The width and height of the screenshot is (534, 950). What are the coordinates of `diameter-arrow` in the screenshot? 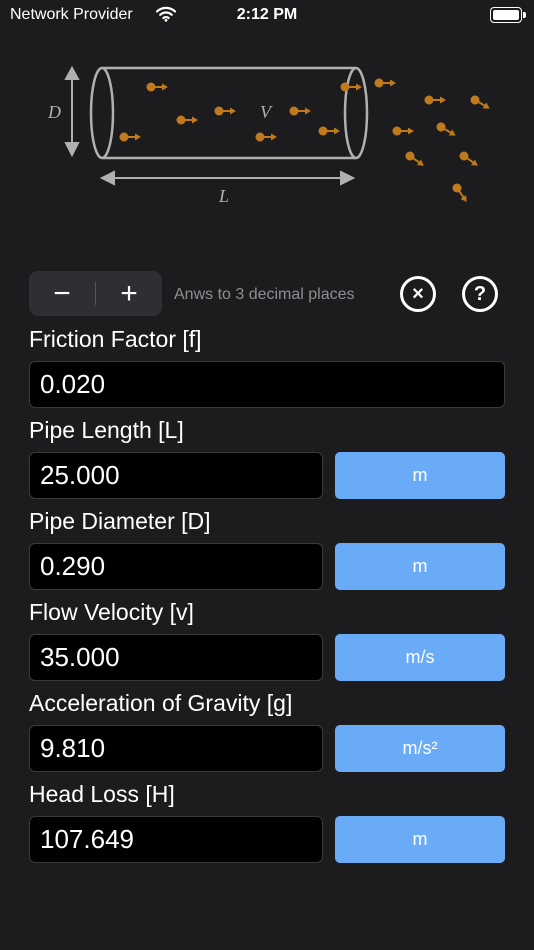 It's located at (72, 111).